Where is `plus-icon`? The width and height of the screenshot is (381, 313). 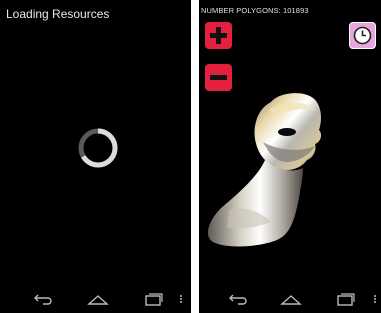 plus-icon is located at coordinates (218, 35).